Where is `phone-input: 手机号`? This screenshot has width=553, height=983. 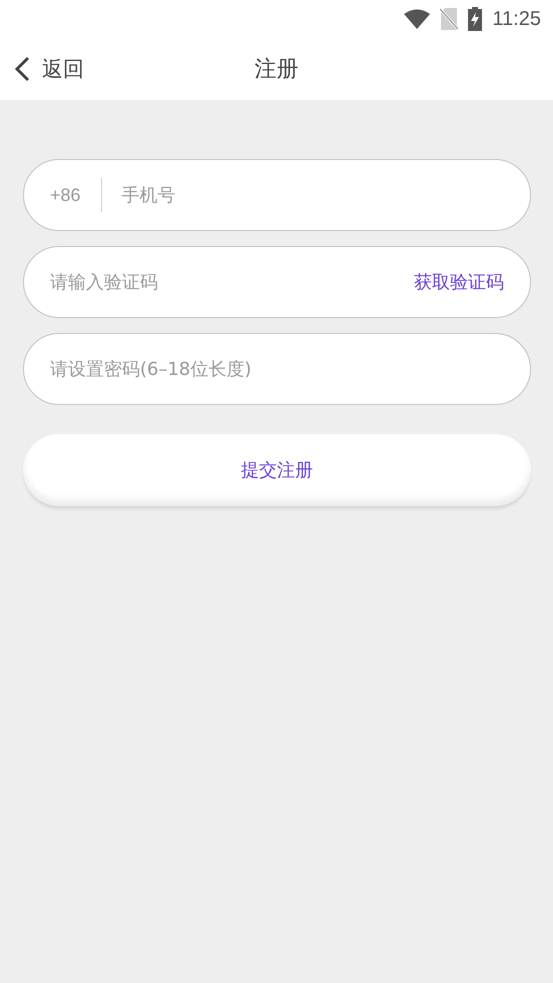 phone-input: 手机号 is located at coordinates (313, 195).